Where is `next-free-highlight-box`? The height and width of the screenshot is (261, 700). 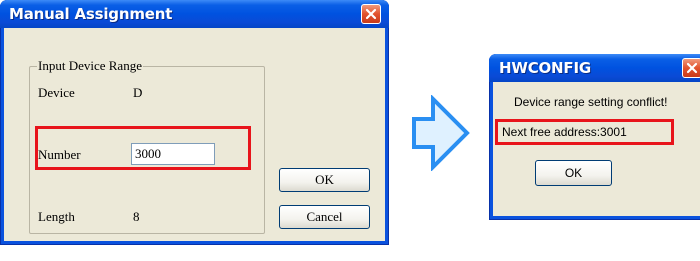
next-free-highlight-box is located at coordinates (584, 132).